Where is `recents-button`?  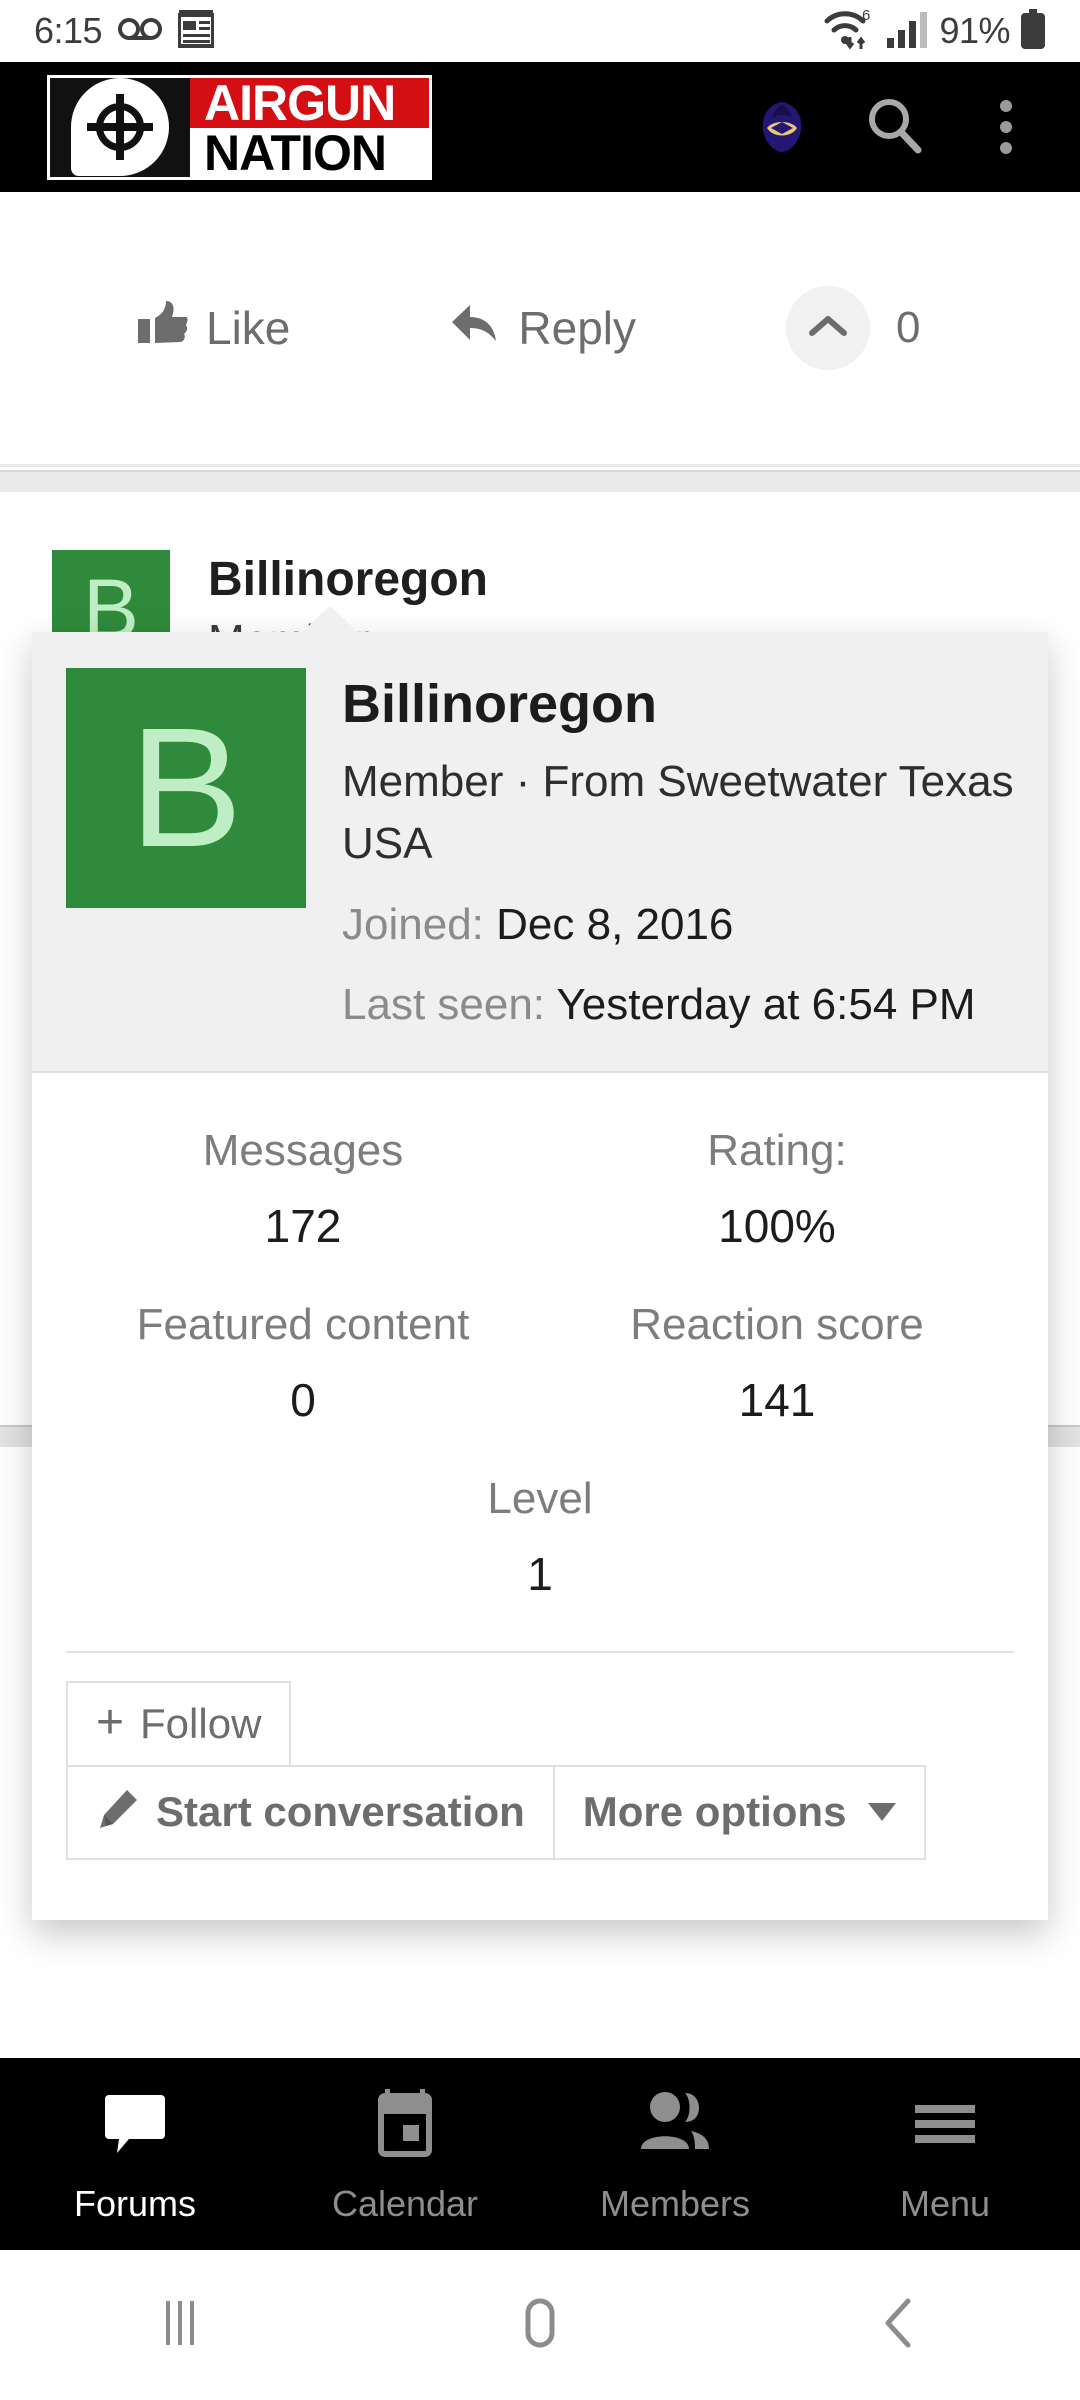
recents-button is located at coordinates (180, 2325).